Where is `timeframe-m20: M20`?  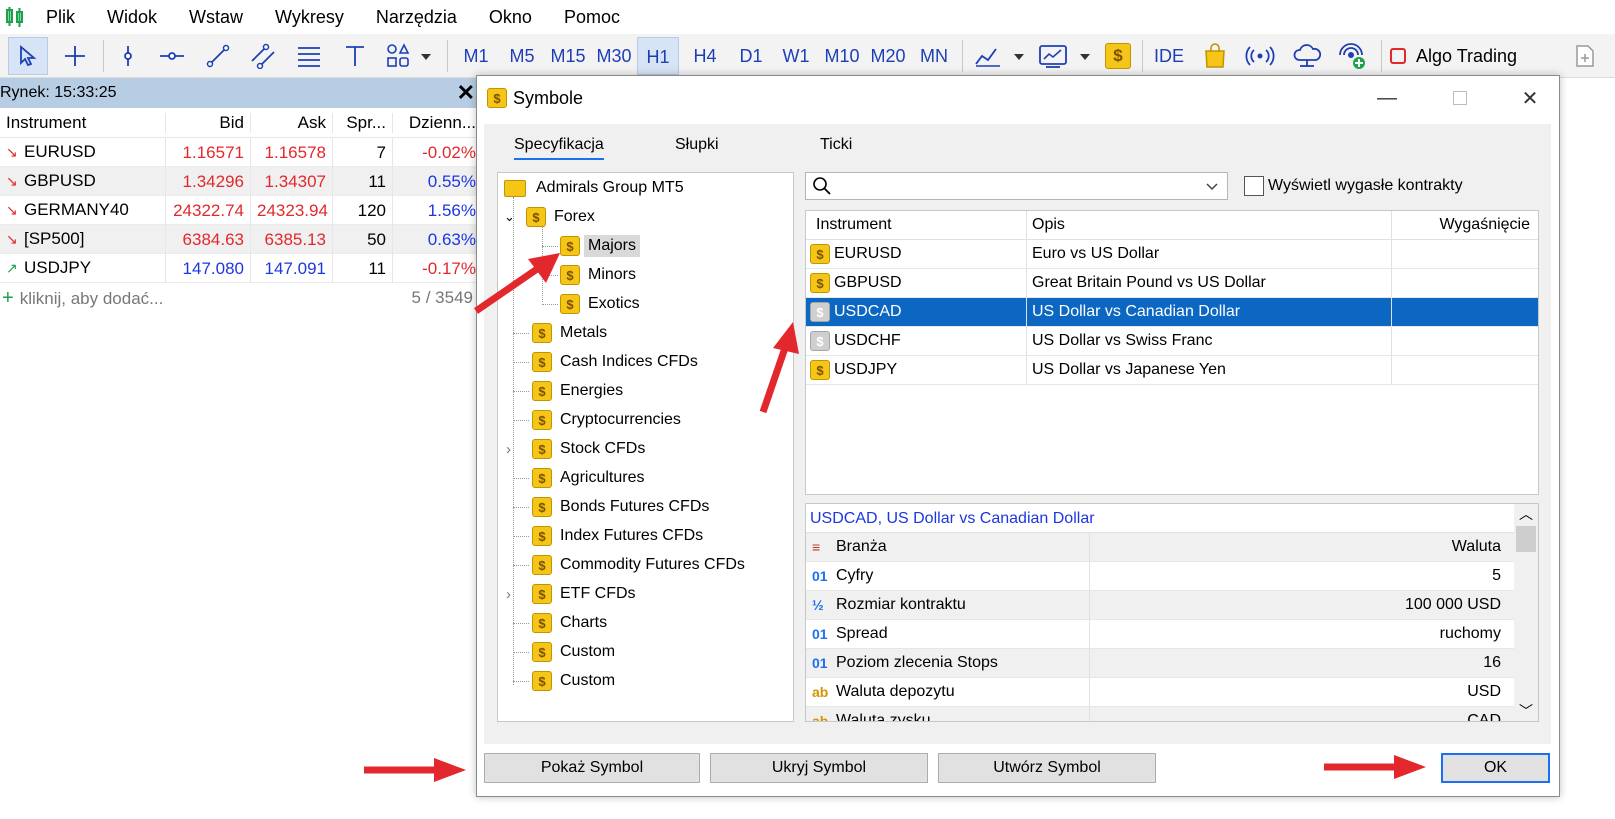
timeframe-m20: M20 is located at coordinates (888, 56).